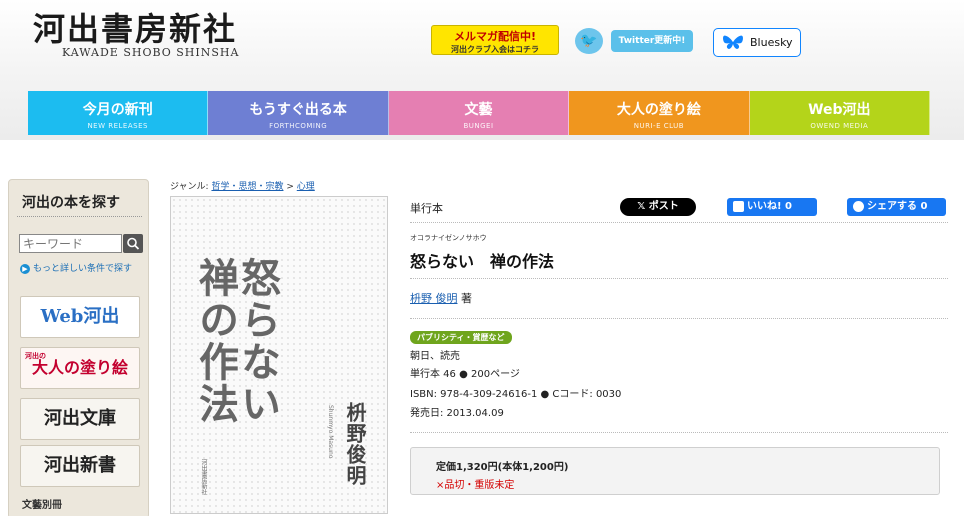  What do you see at coordinates (191, 187) in the screenshot?
I see `breadcrumb-prefix: ジャンル:` at bounding box center [191, 187].